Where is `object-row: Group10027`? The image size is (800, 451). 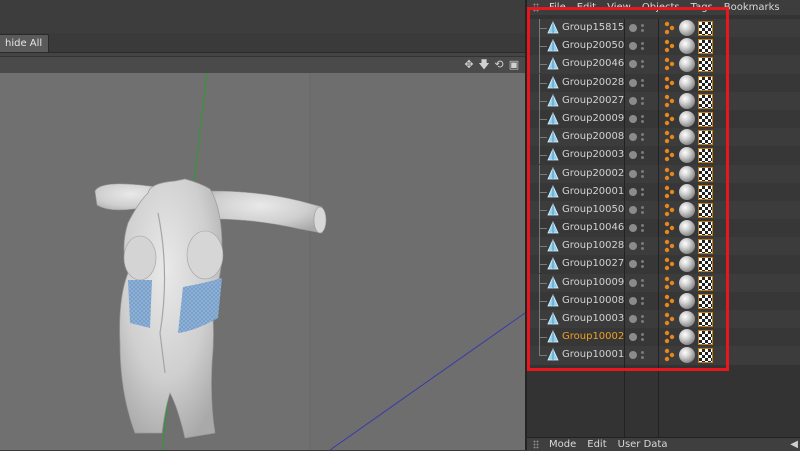 object-row: Group10027 is located at coordinates (663, 264).